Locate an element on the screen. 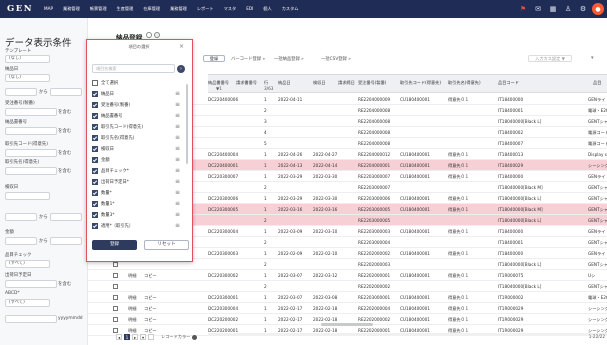  filter-select: (なし) is located at coordinates (27, 78).